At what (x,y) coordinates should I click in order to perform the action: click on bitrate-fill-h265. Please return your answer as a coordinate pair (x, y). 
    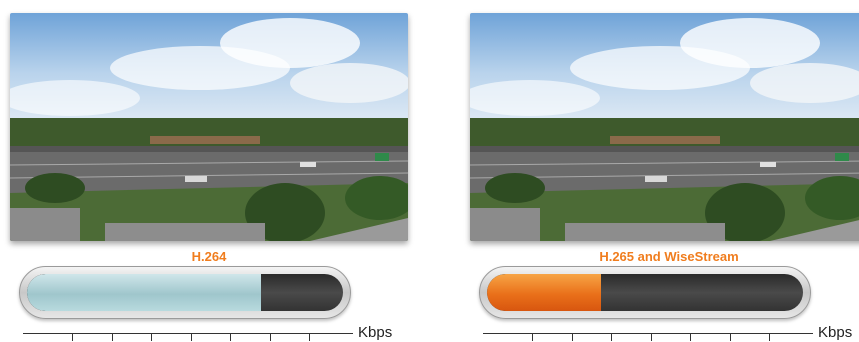
    Looking at the image, I should click on (544, 292).